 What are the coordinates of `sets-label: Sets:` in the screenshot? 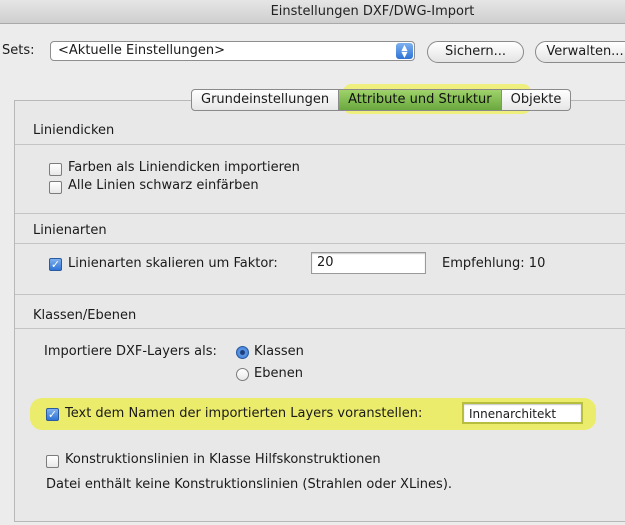 It's located at (18, 50).